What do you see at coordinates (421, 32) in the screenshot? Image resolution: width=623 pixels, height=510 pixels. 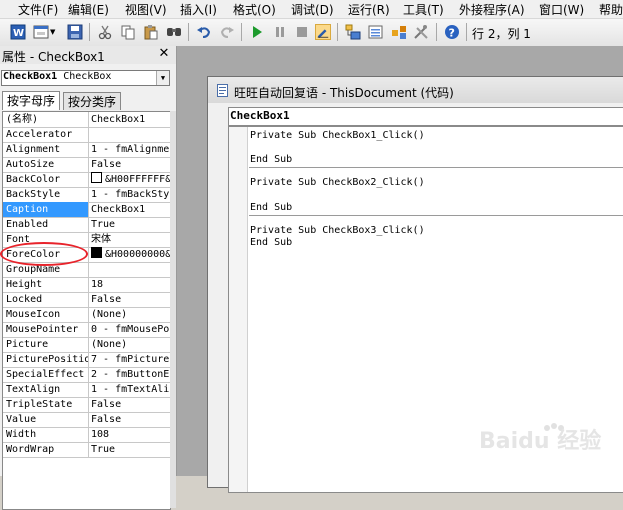 I see `toolbox-icon` at bounding box center [421, 32].